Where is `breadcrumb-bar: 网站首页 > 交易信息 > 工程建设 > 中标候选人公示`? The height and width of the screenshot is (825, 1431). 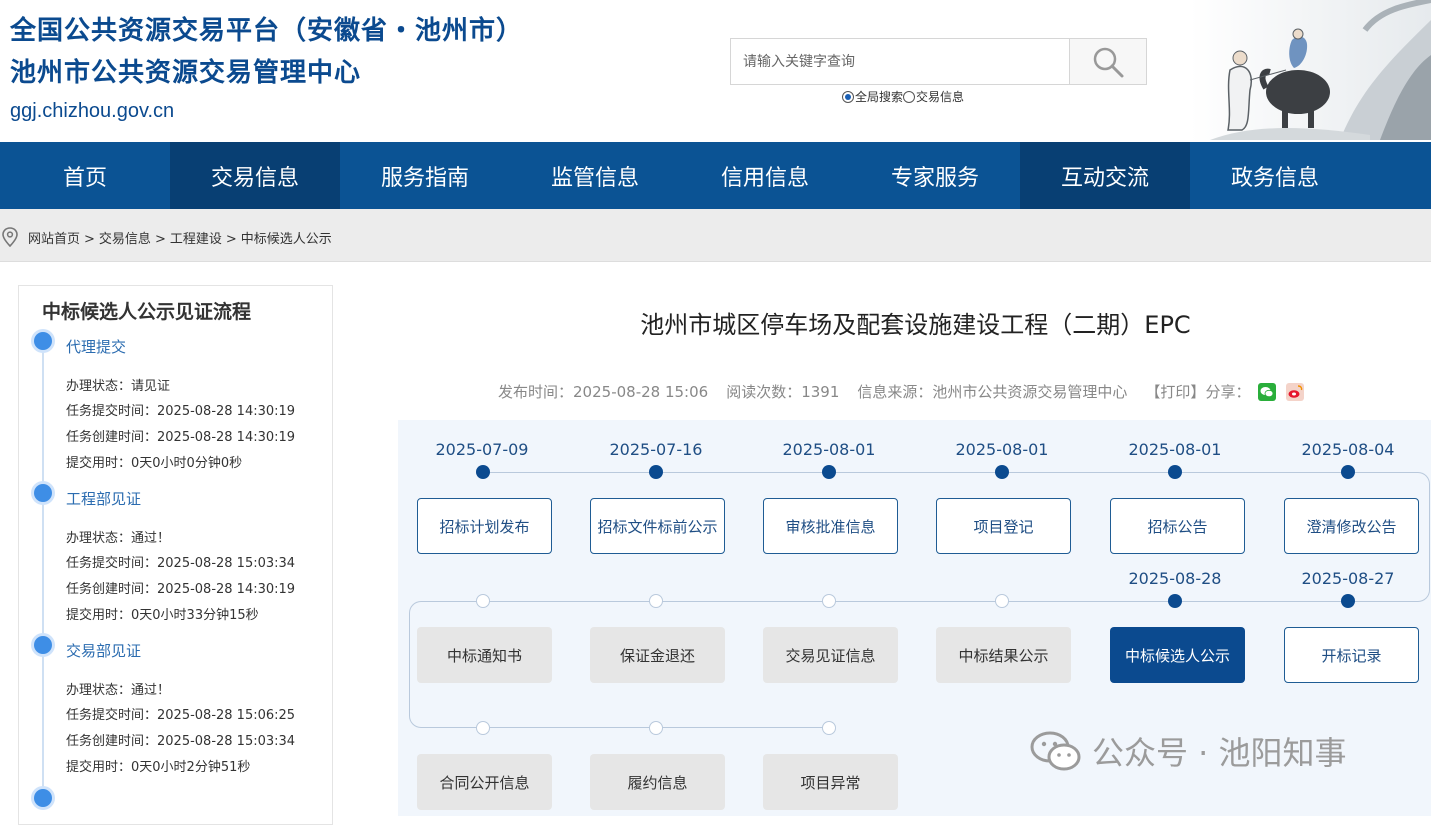
breadcrumb-bar: 网站首页 > 交易信息 > 工程建设 > 中标候选人公示 is located at coordinates (715, 235).